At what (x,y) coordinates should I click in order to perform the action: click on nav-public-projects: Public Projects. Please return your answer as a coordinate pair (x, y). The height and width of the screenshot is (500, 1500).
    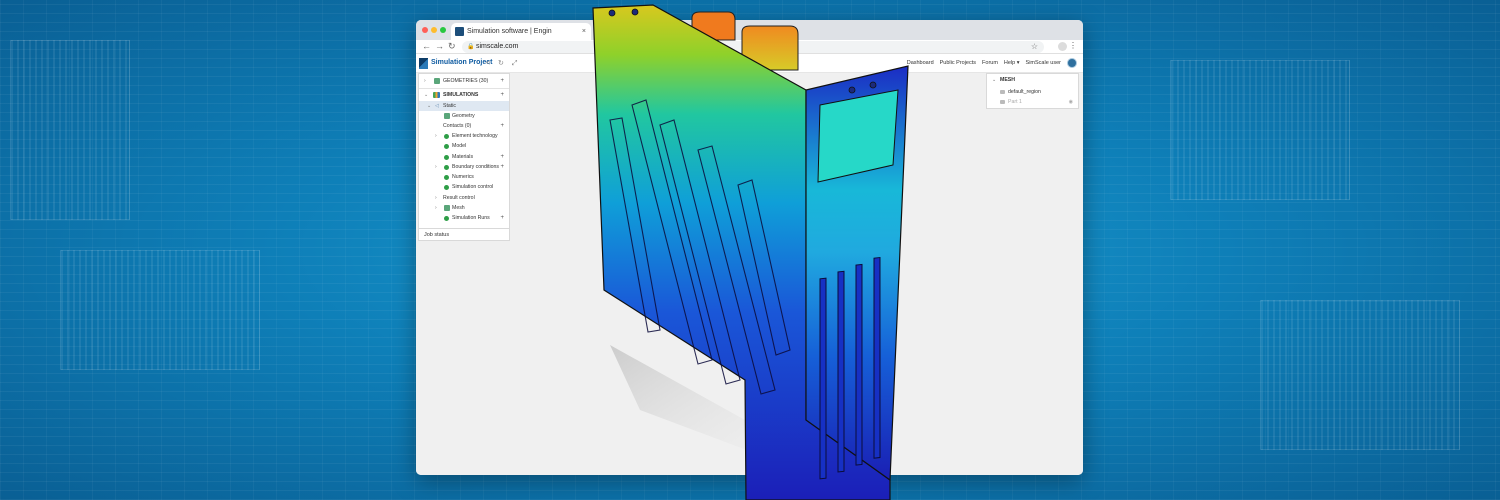
    Looking at the image, I should click on (958, 63).